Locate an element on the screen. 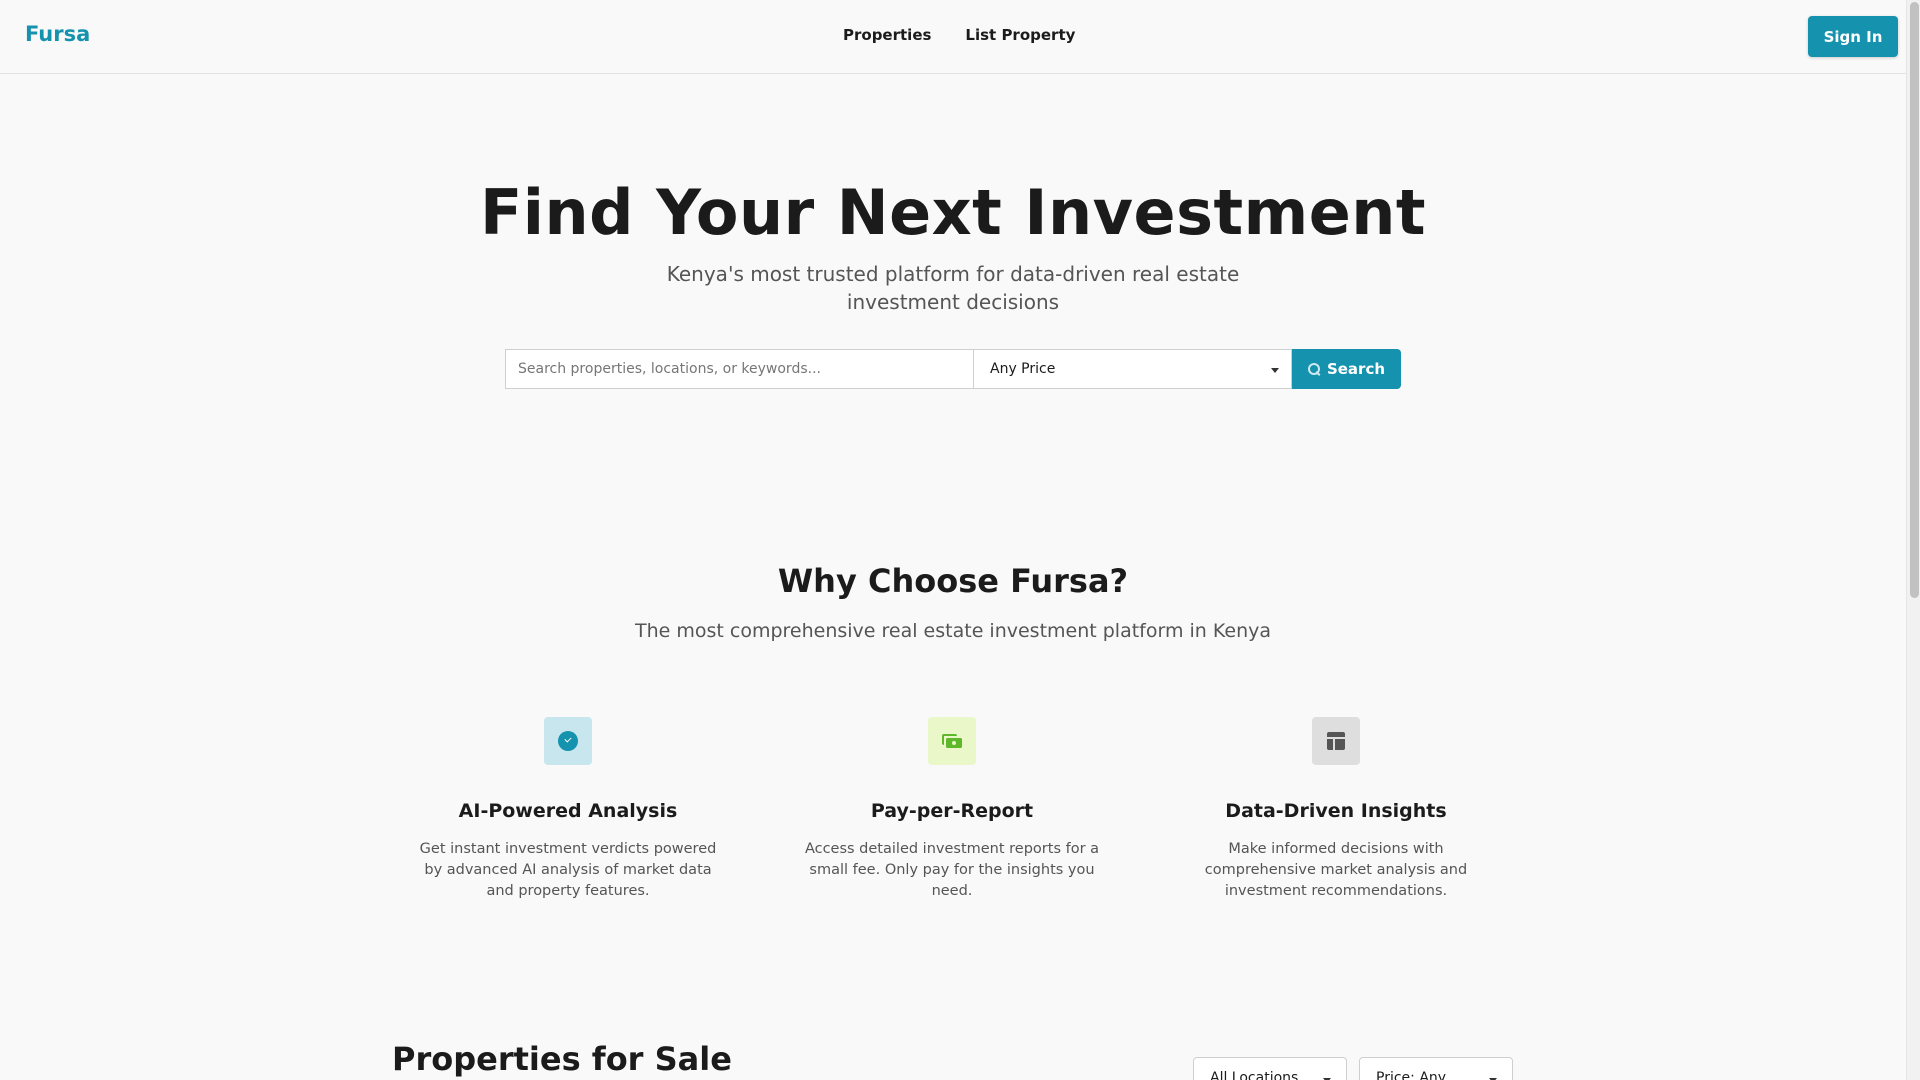 The image size is (1920, 1080). price-filter-select: Price: Any is located at coordinates (1436, 1068).